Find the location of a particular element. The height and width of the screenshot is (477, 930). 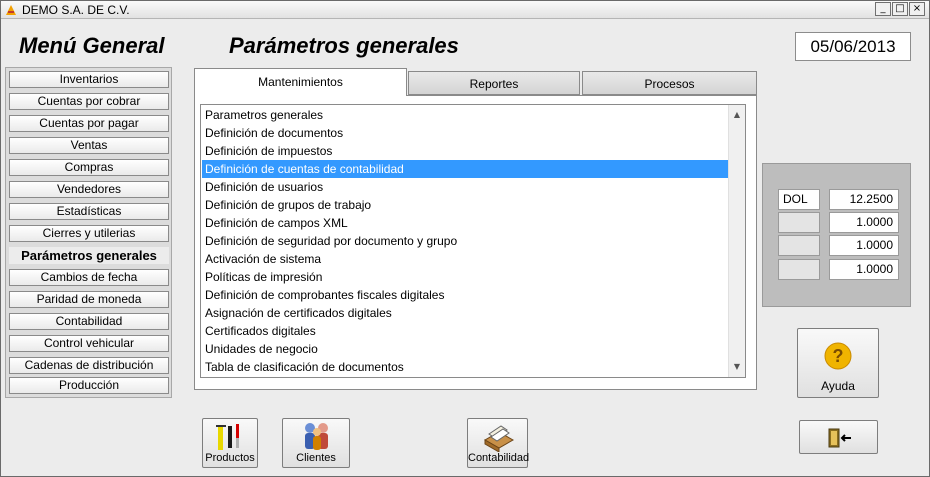

sidebar-item-produccion: Producción is located at coordinates (89, 385).